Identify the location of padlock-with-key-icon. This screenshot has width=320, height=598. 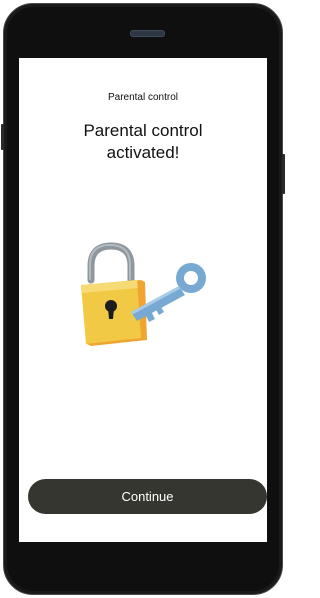
(143, 294).